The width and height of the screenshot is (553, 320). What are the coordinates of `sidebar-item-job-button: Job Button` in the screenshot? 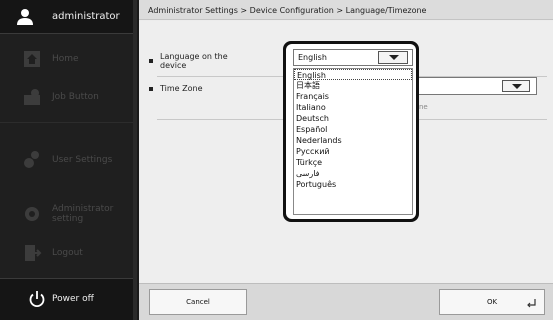 It's located at (66, 97).